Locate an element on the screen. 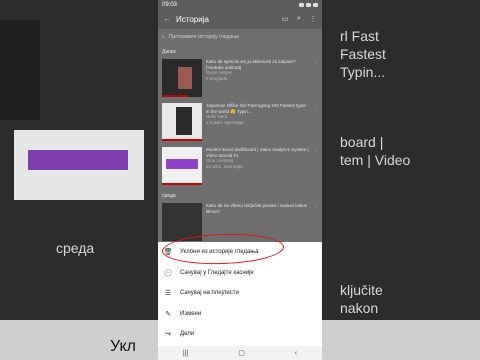 The image size is (480, 360). cast-icon: ▭ is located at coordinates (285, 19).